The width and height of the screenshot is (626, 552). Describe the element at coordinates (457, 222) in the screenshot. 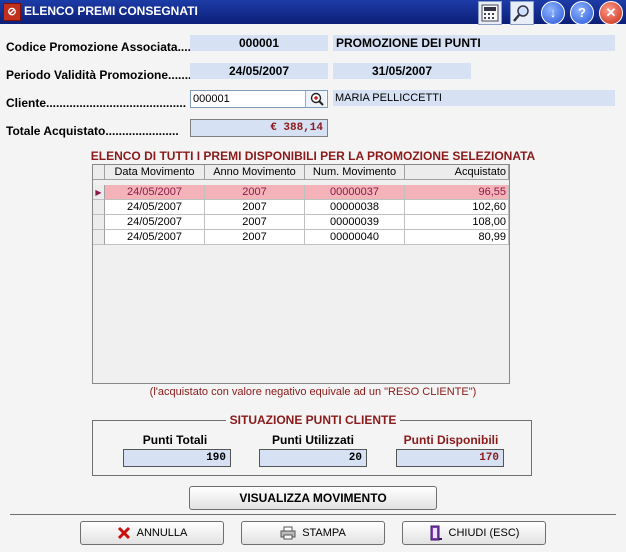

I see `cell-acquistato: 108,00` at that location.